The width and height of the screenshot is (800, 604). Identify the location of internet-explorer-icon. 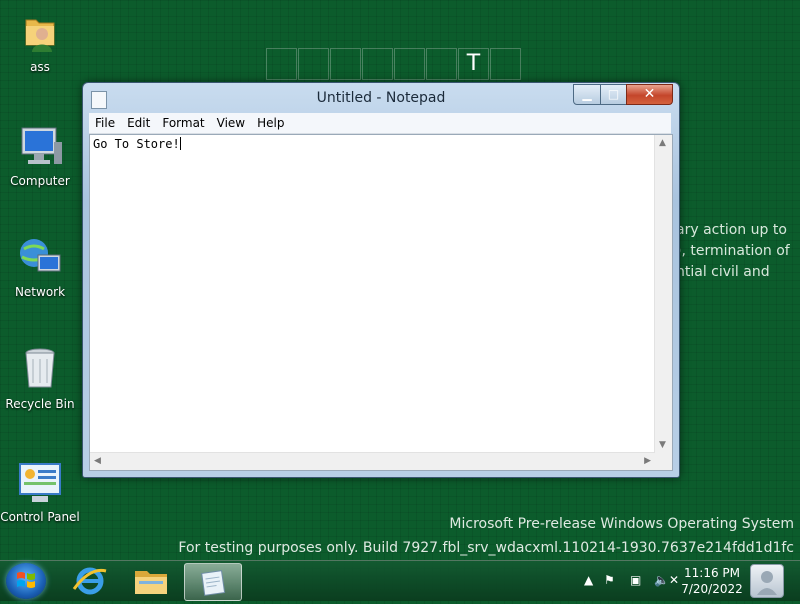
(89, 581).